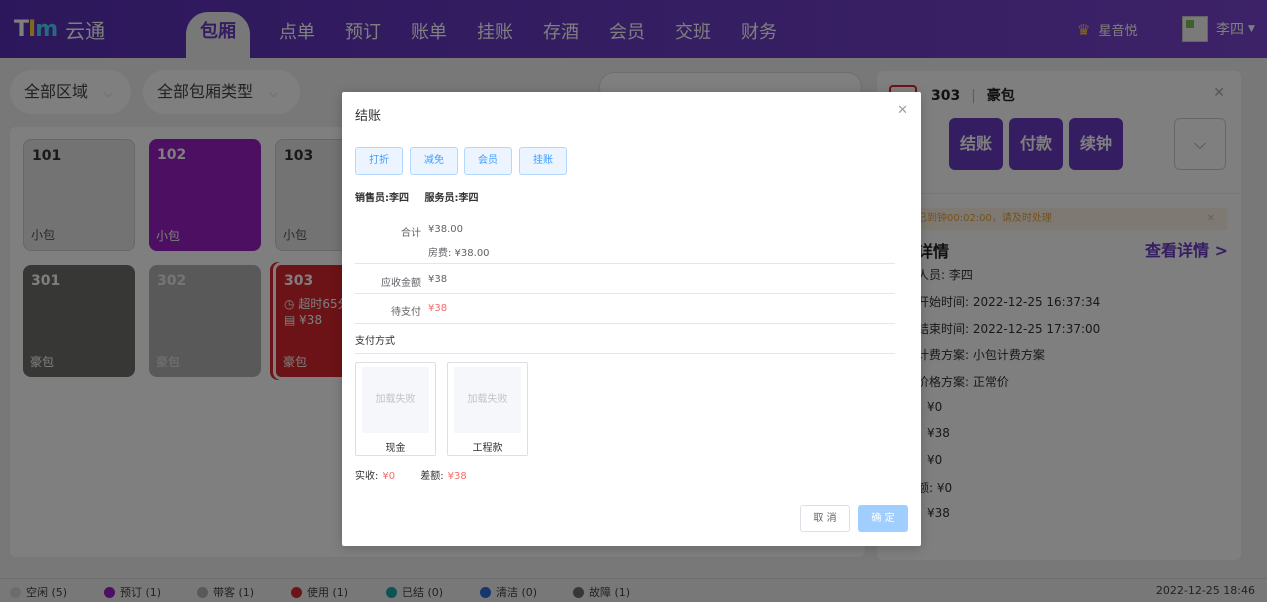  Describe the element at coordinates (445, 229) in the screenshot. I see `total-value: ¥38.00` at that location.